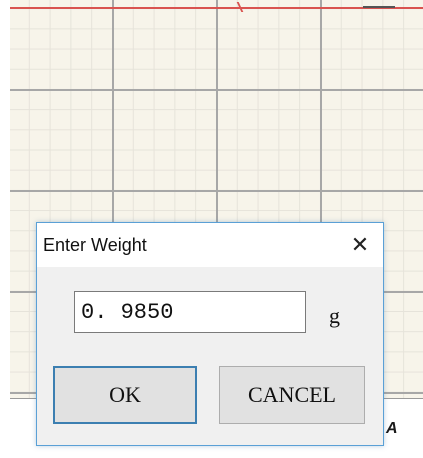 The height and width of the screenshot is (458, 423). I want to click on dialog-titlebar: Enter Weight ✕, so click(210, 245).